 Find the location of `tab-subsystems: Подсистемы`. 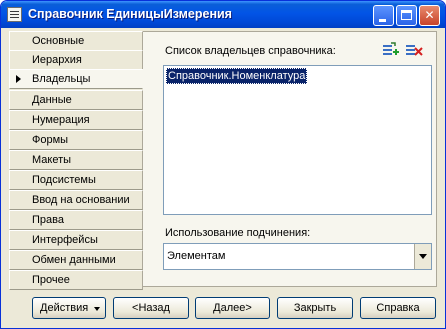

tab-subsystems: Подсистемы is located at coordinates (76, 180).